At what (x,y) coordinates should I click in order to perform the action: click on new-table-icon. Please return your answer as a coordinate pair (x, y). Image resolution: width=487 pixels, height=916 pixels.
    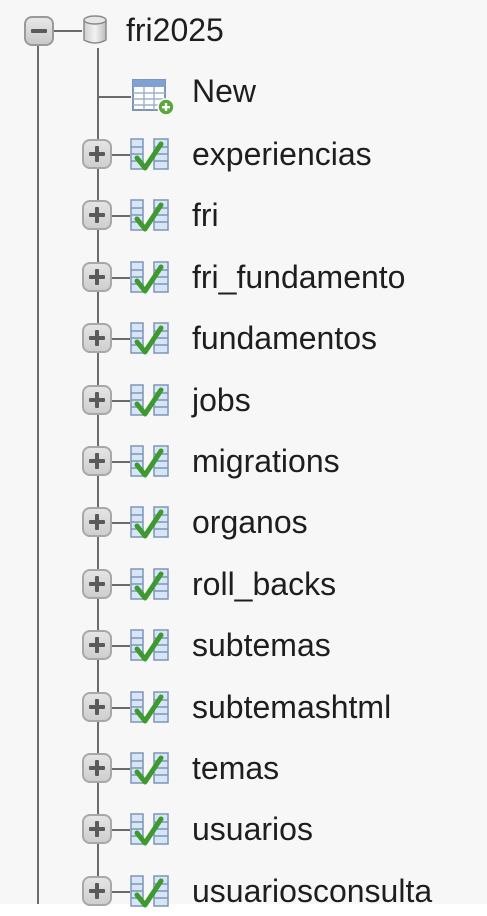
    Looking at the image, I should click on (153, 97).